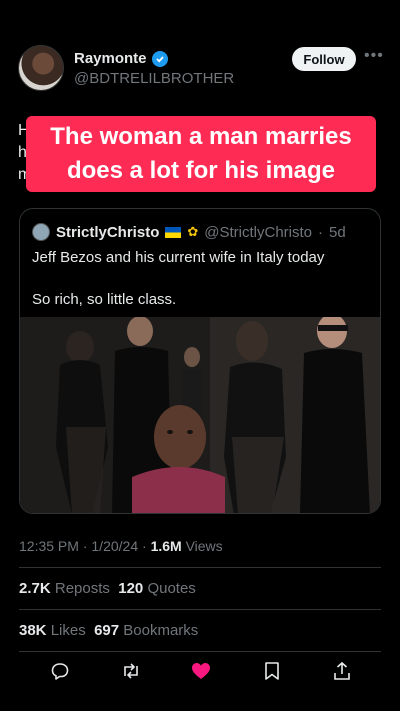  I want to click on views-count: 1.6M, so click(166, 546).